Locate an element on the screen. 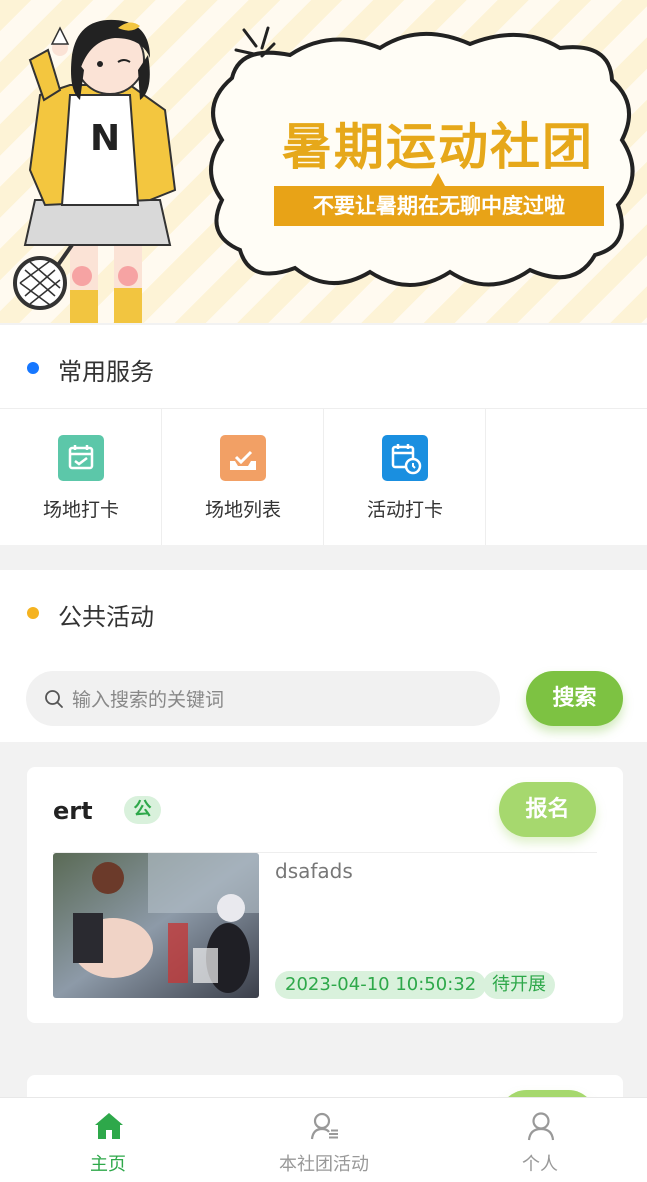 Image resolution: width=647 pixels, height=1182 pixels. list-inbox-icon is located at coordinates (243, 458).